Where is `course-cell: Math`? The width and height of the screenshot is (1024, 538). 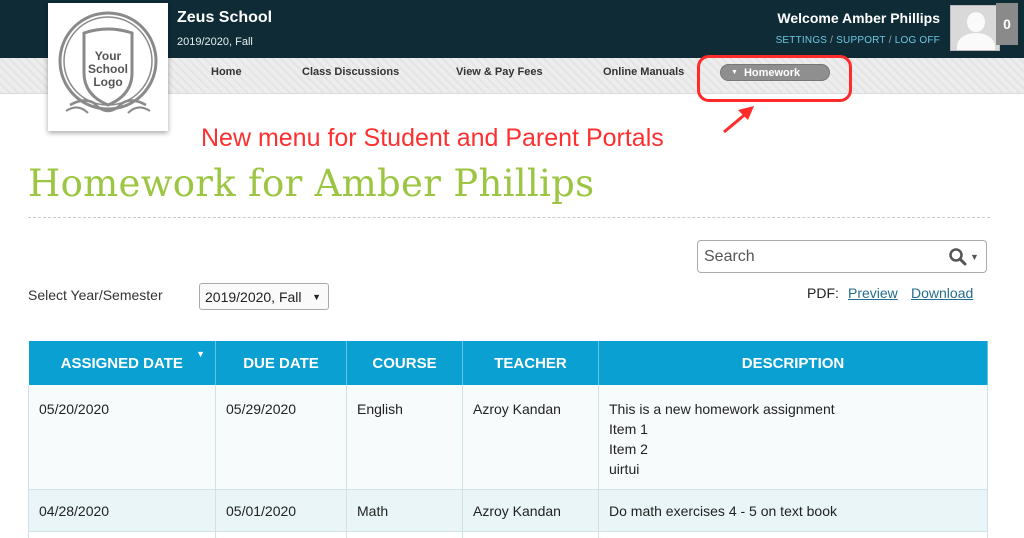 course-cell: Math is located at coordinates (404, 510).